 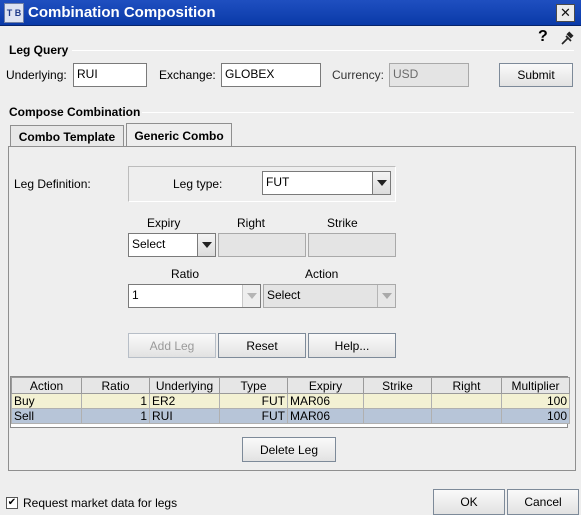 What do you see at coordinates (184, 401) in the screenshot?
I see `cell-underlying: ER2` at bounding box center [184, 401].